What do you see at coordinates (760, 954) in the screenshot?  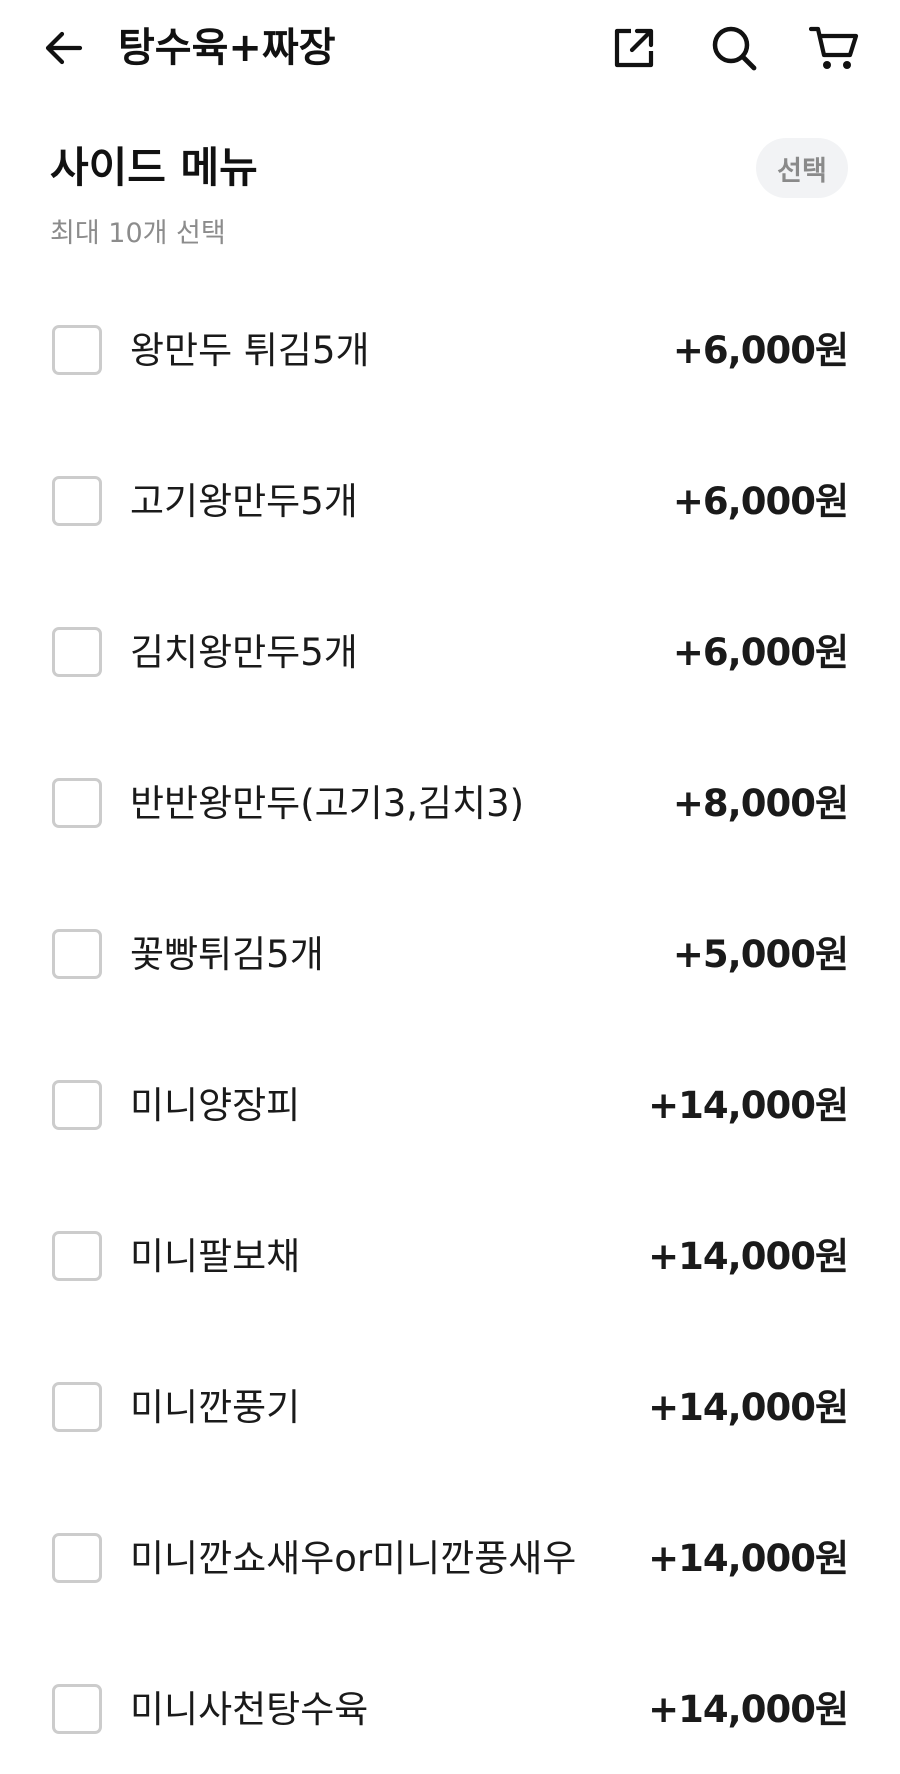 I see `item-price: +5,000원` at bounding box center [760, 954].